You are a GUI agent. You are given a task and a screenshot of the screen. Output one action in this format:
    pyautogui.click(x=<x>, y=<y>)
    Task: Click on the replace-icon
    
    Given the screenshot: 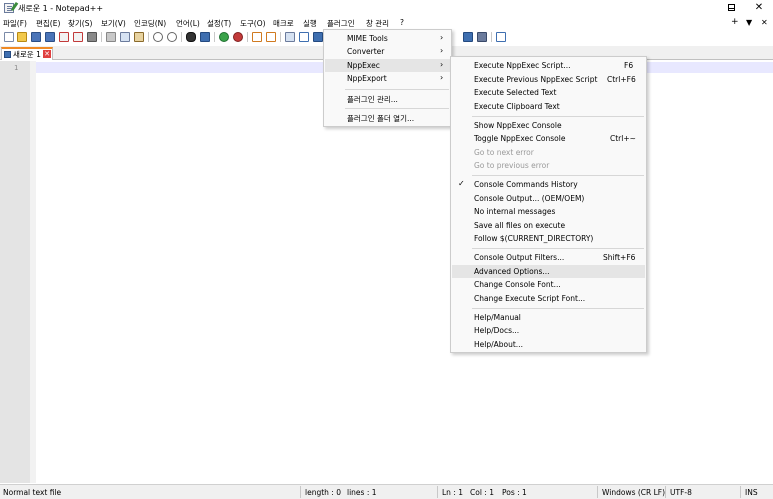 What is the action you would take?
    pyautogui.click(x=205, y=37)
    